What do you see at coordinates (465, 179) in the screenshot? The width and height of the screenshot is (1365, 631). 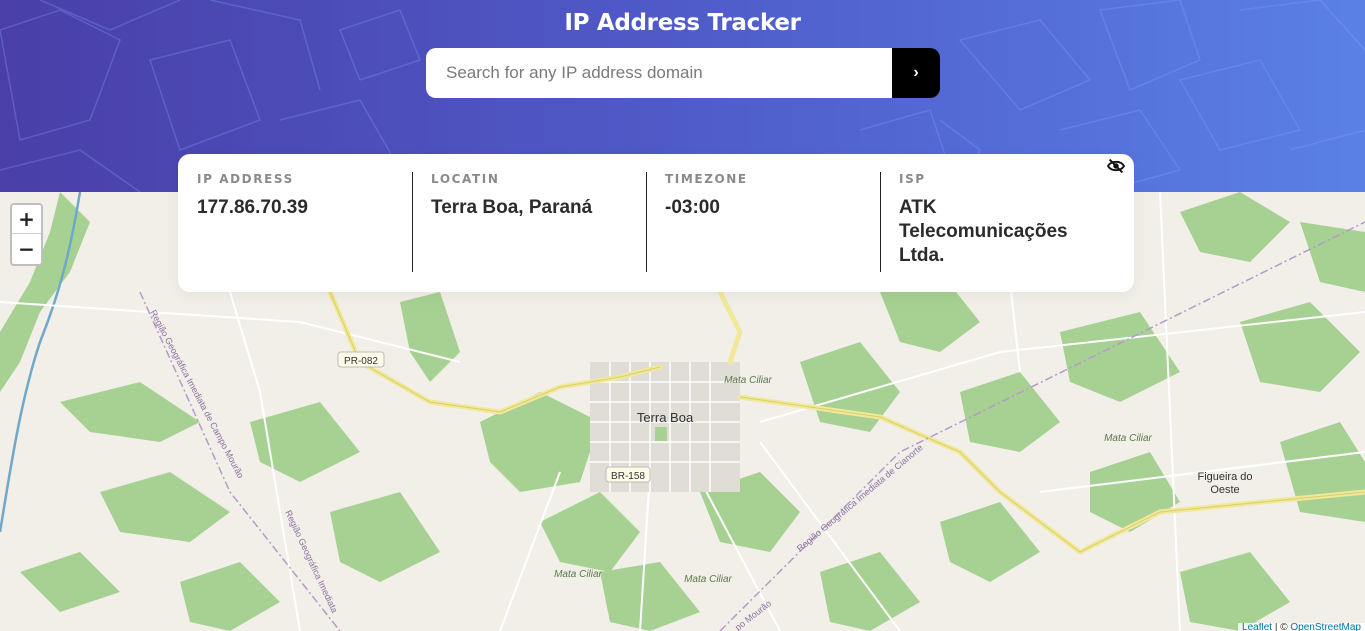 I see `location-label: LOCATIN` at bounding box center [465, 179].